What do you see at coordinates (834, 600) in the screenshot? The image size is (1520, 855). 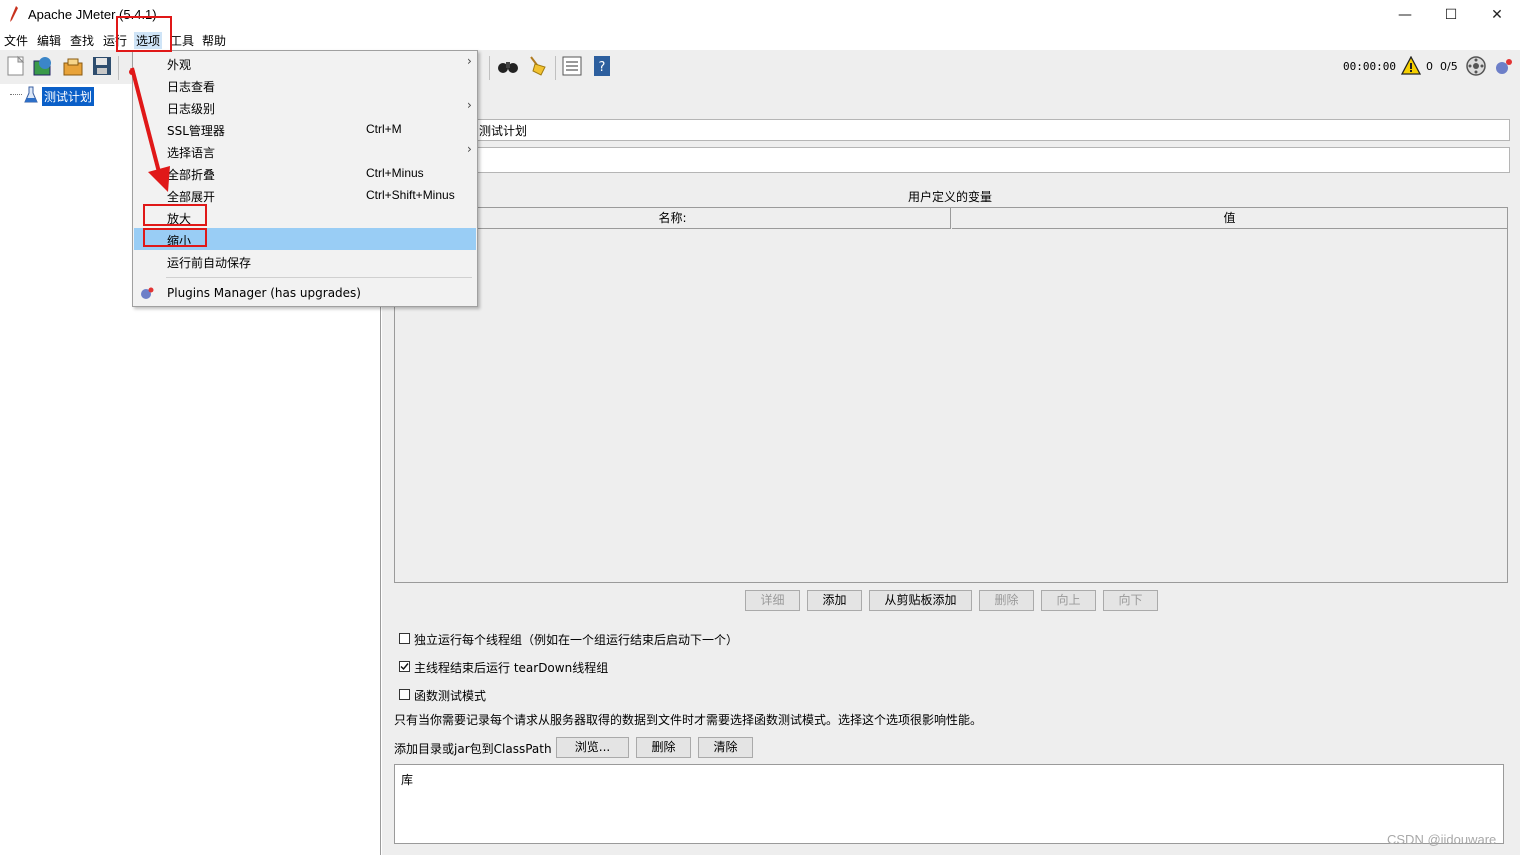 I see `add-button: 添加` at bounding box center [834, 600].